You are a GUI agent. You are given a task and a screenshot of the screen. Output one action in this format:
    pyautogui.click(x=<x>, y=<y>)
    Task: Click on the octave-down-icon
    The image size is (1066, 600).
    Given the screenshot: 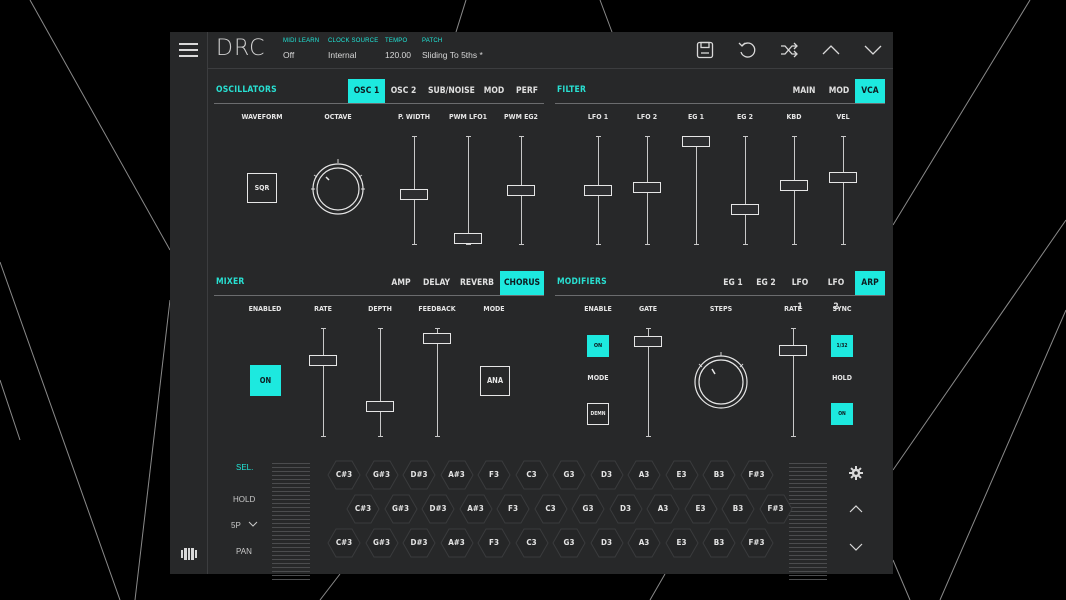 What is the action you would take?
    pyautogui.click(x=856, y=547)
    